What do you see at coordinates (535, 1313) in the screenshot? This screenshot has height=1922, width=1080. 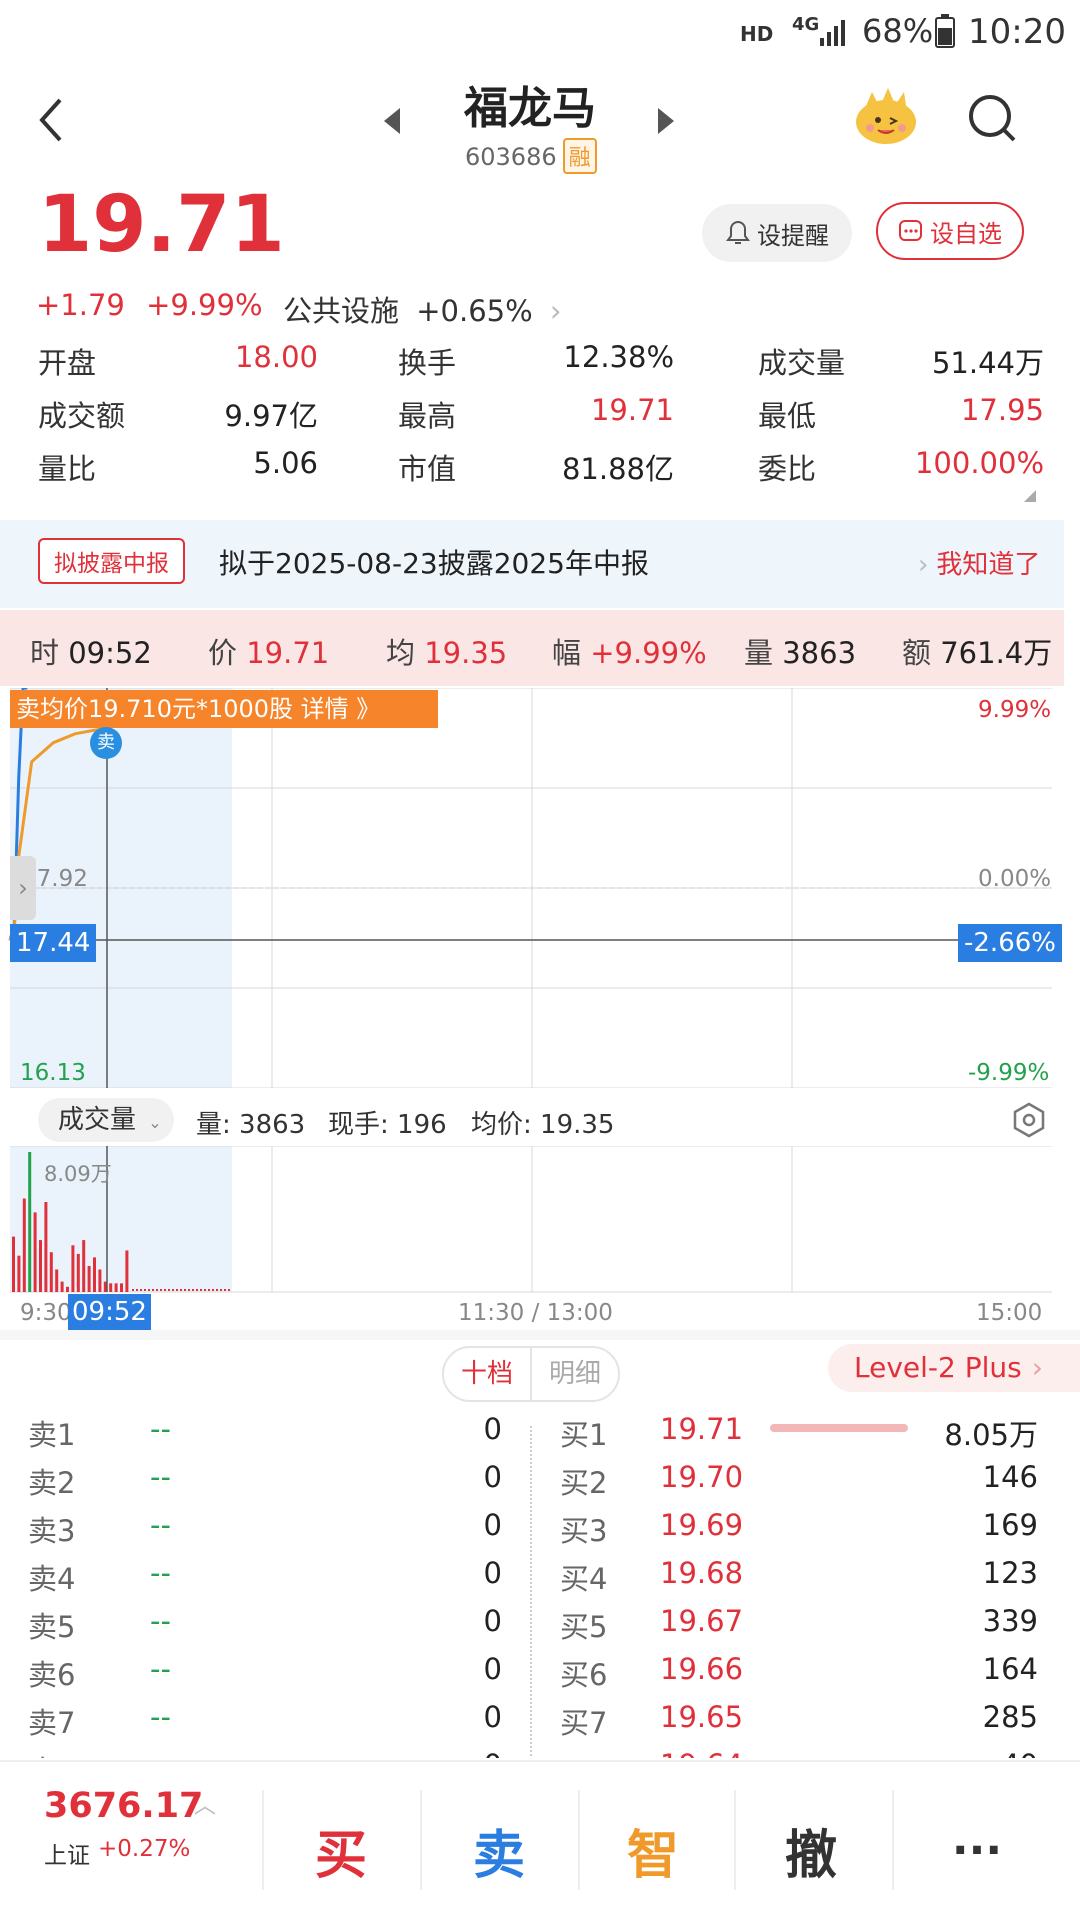 I see `x-axis-mid: 11:30 / 13:00` at bounding box center [535, 1313].